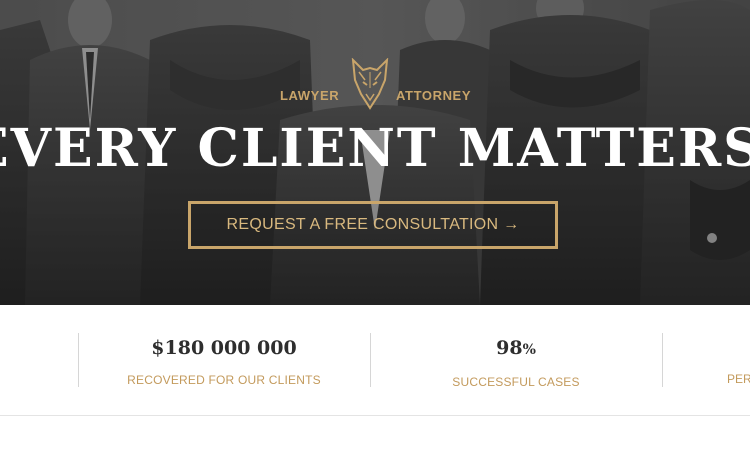 The height and width of the screenshot is (450, 750). I want to click on fox-head-icon, so click(370, 84).